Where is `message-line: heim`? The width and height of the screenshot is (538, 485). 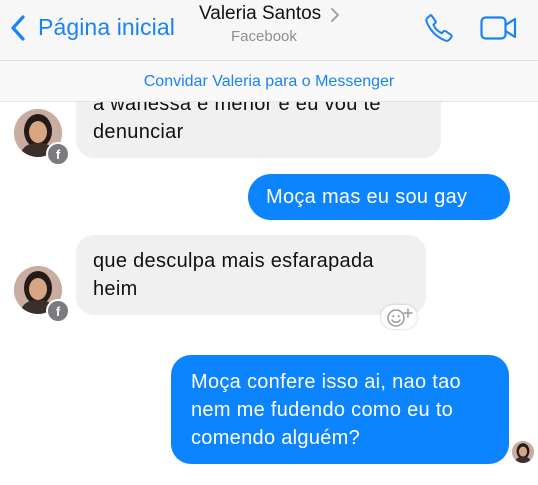
message-line: heim is located at coordinates (115, 289).